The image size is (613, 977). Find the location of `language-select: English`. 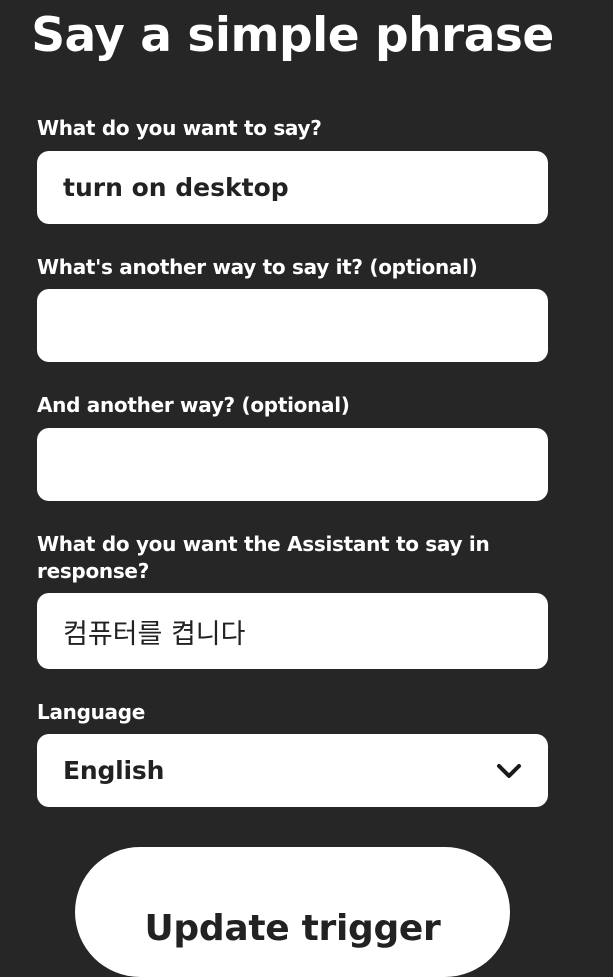

language-select: English is located at coordinates (292, 770).